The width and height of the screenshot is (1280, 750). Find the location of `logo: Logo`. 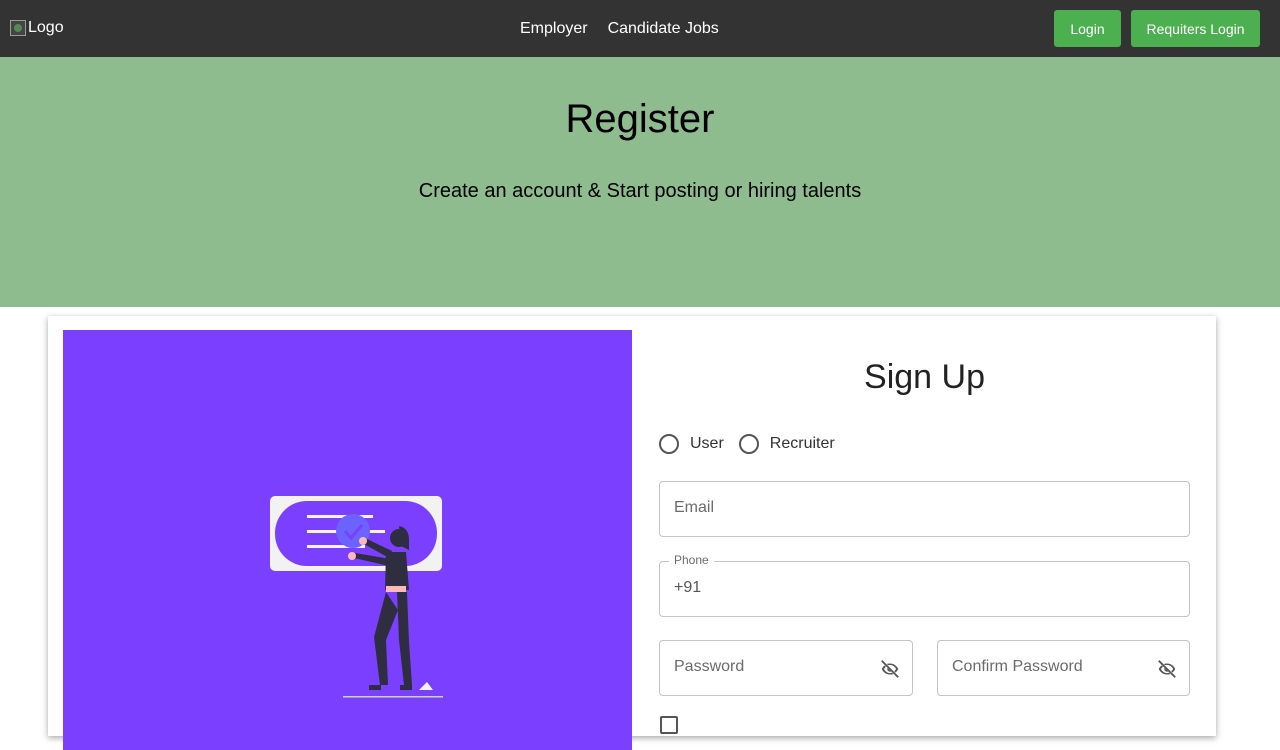

logo: Logo is located at coordinates (37, 28).